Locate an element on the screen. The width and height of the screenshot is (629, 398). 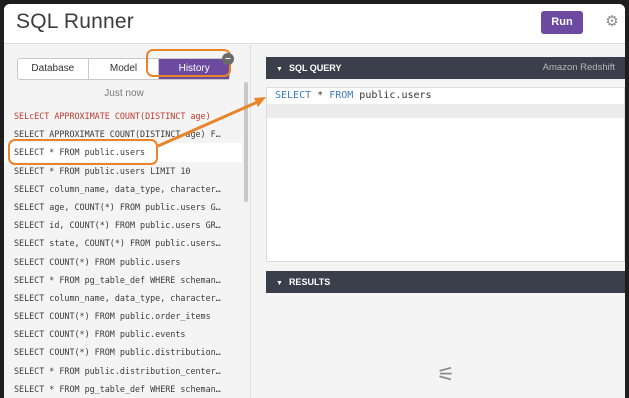
engine-label: Amazon Redshift is located at coordinates (578, 67).